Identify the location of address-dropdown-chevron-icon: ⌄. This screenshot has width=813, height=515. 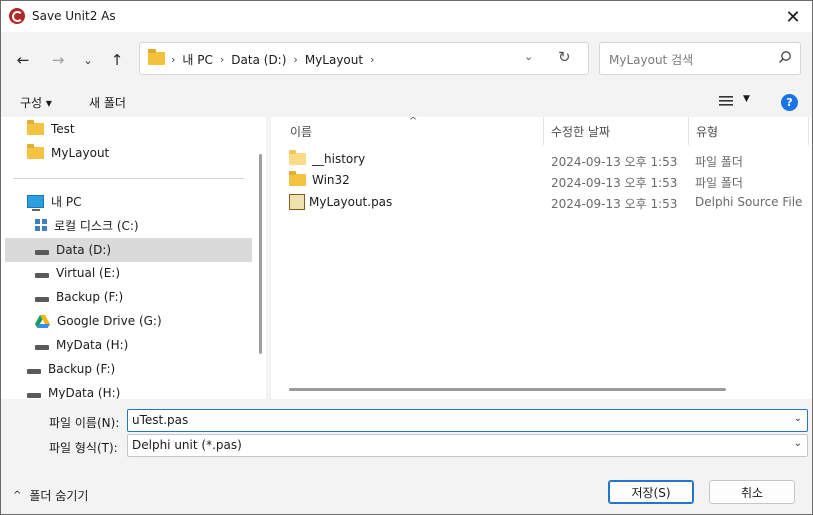
(528, 56).